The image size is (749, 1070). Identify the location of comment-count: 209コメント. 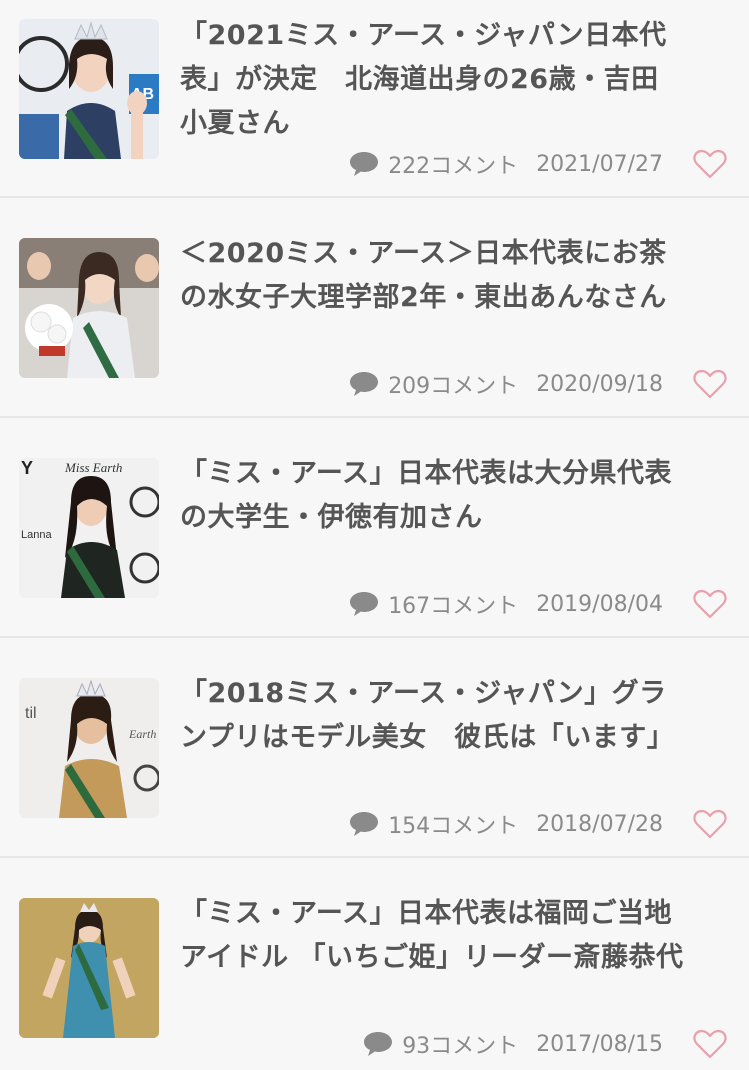
(453, 384).